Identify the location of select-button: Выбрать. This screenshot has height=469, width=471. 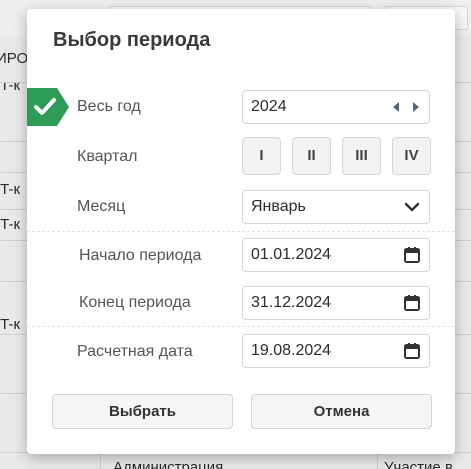
(142, 411).